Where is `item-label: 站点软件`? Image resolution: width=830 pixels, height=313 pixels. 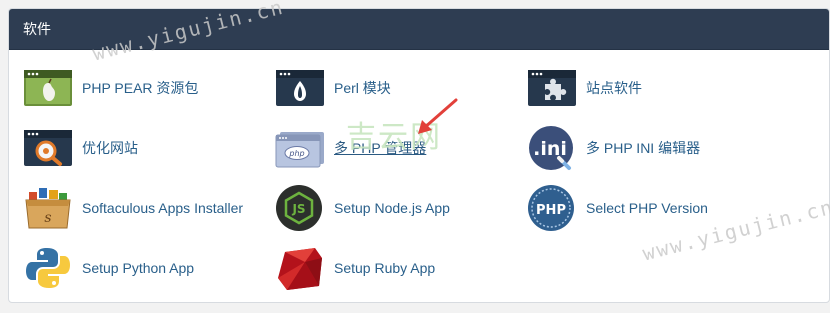
item-label: 站点软件 is located at coordinates (614, 88).